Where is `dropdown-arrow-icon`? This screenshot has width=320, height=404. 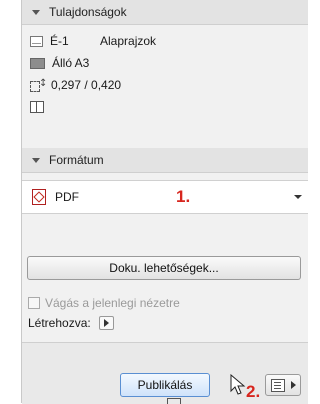
dropdown-arrow-icon is located at coordinates (298, 197).